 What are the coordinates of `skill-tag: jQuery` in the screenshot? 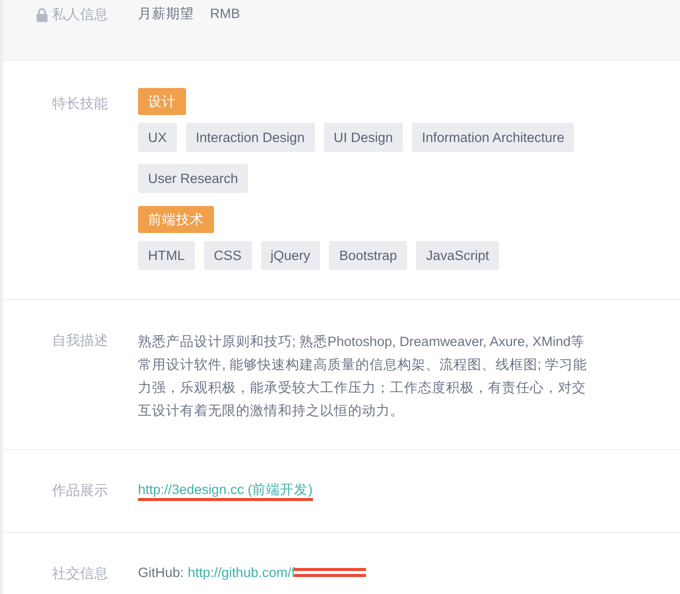 It's located at (290, 255).